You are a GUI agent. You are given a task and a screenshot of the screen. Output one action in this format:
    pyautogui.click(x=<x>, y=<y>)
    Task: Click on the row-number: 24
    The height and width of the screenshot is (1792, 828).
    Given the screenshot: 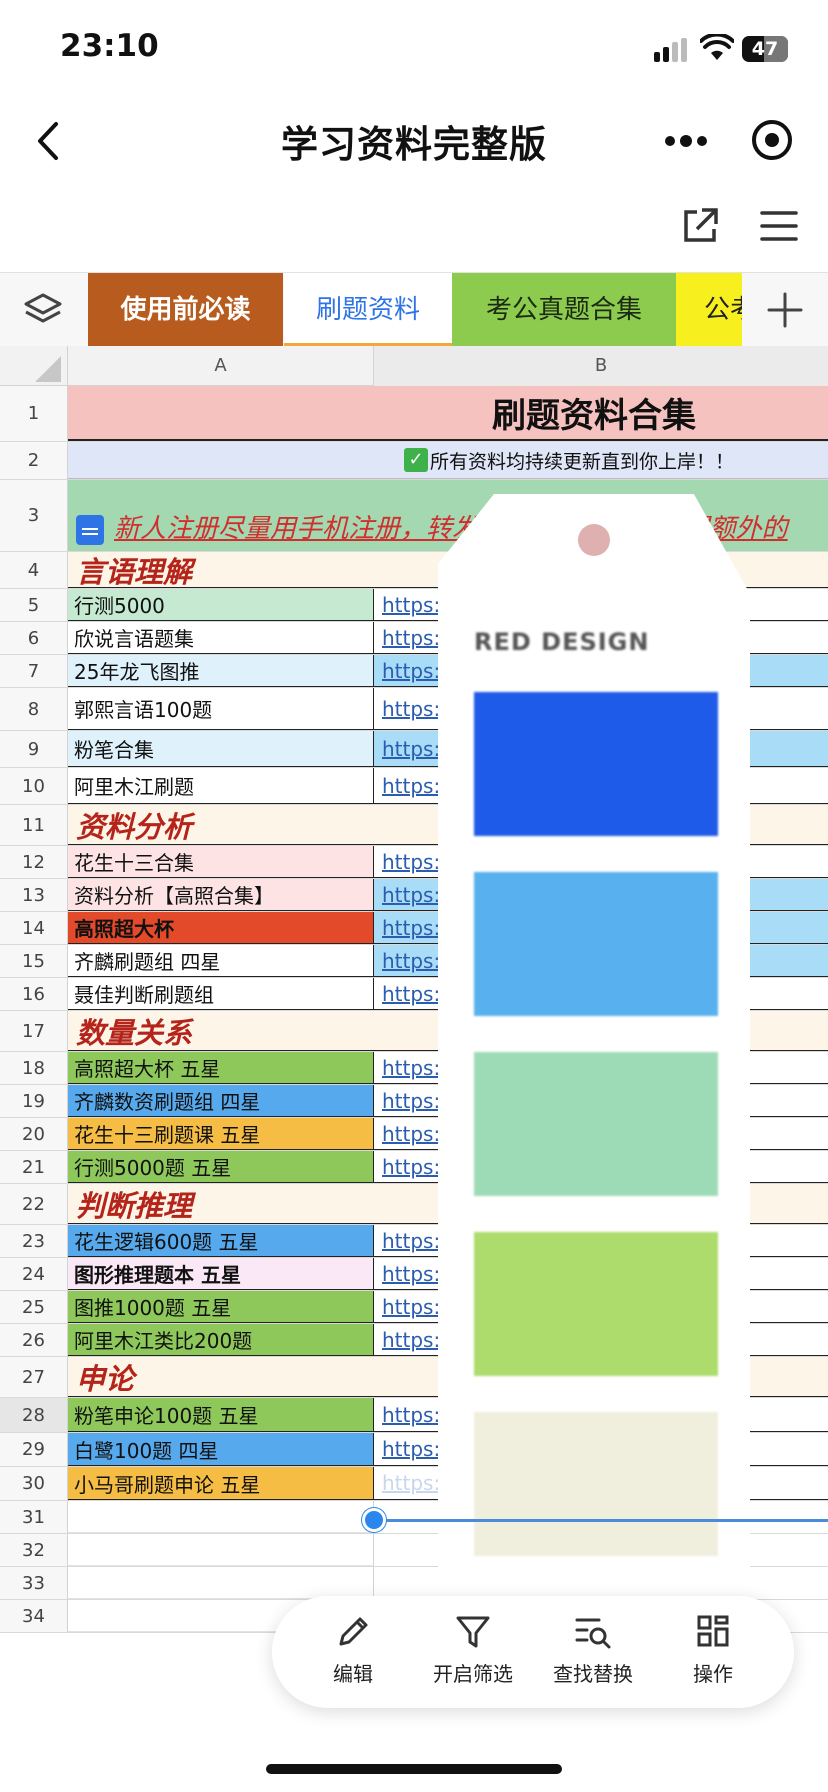 What is the action you would take?
    pyautogui.click(x=34, y=1274)
    